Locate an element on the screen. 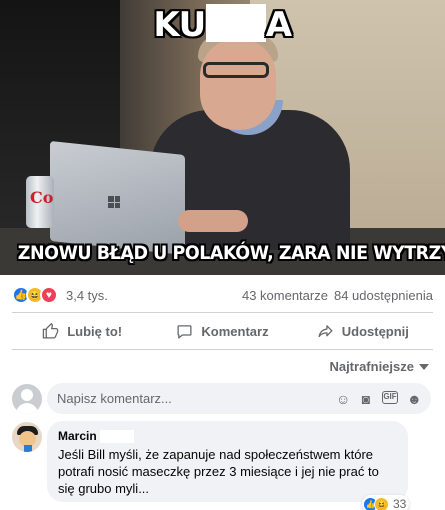  comment-author: Marcin is located at coordinates (227, 436).